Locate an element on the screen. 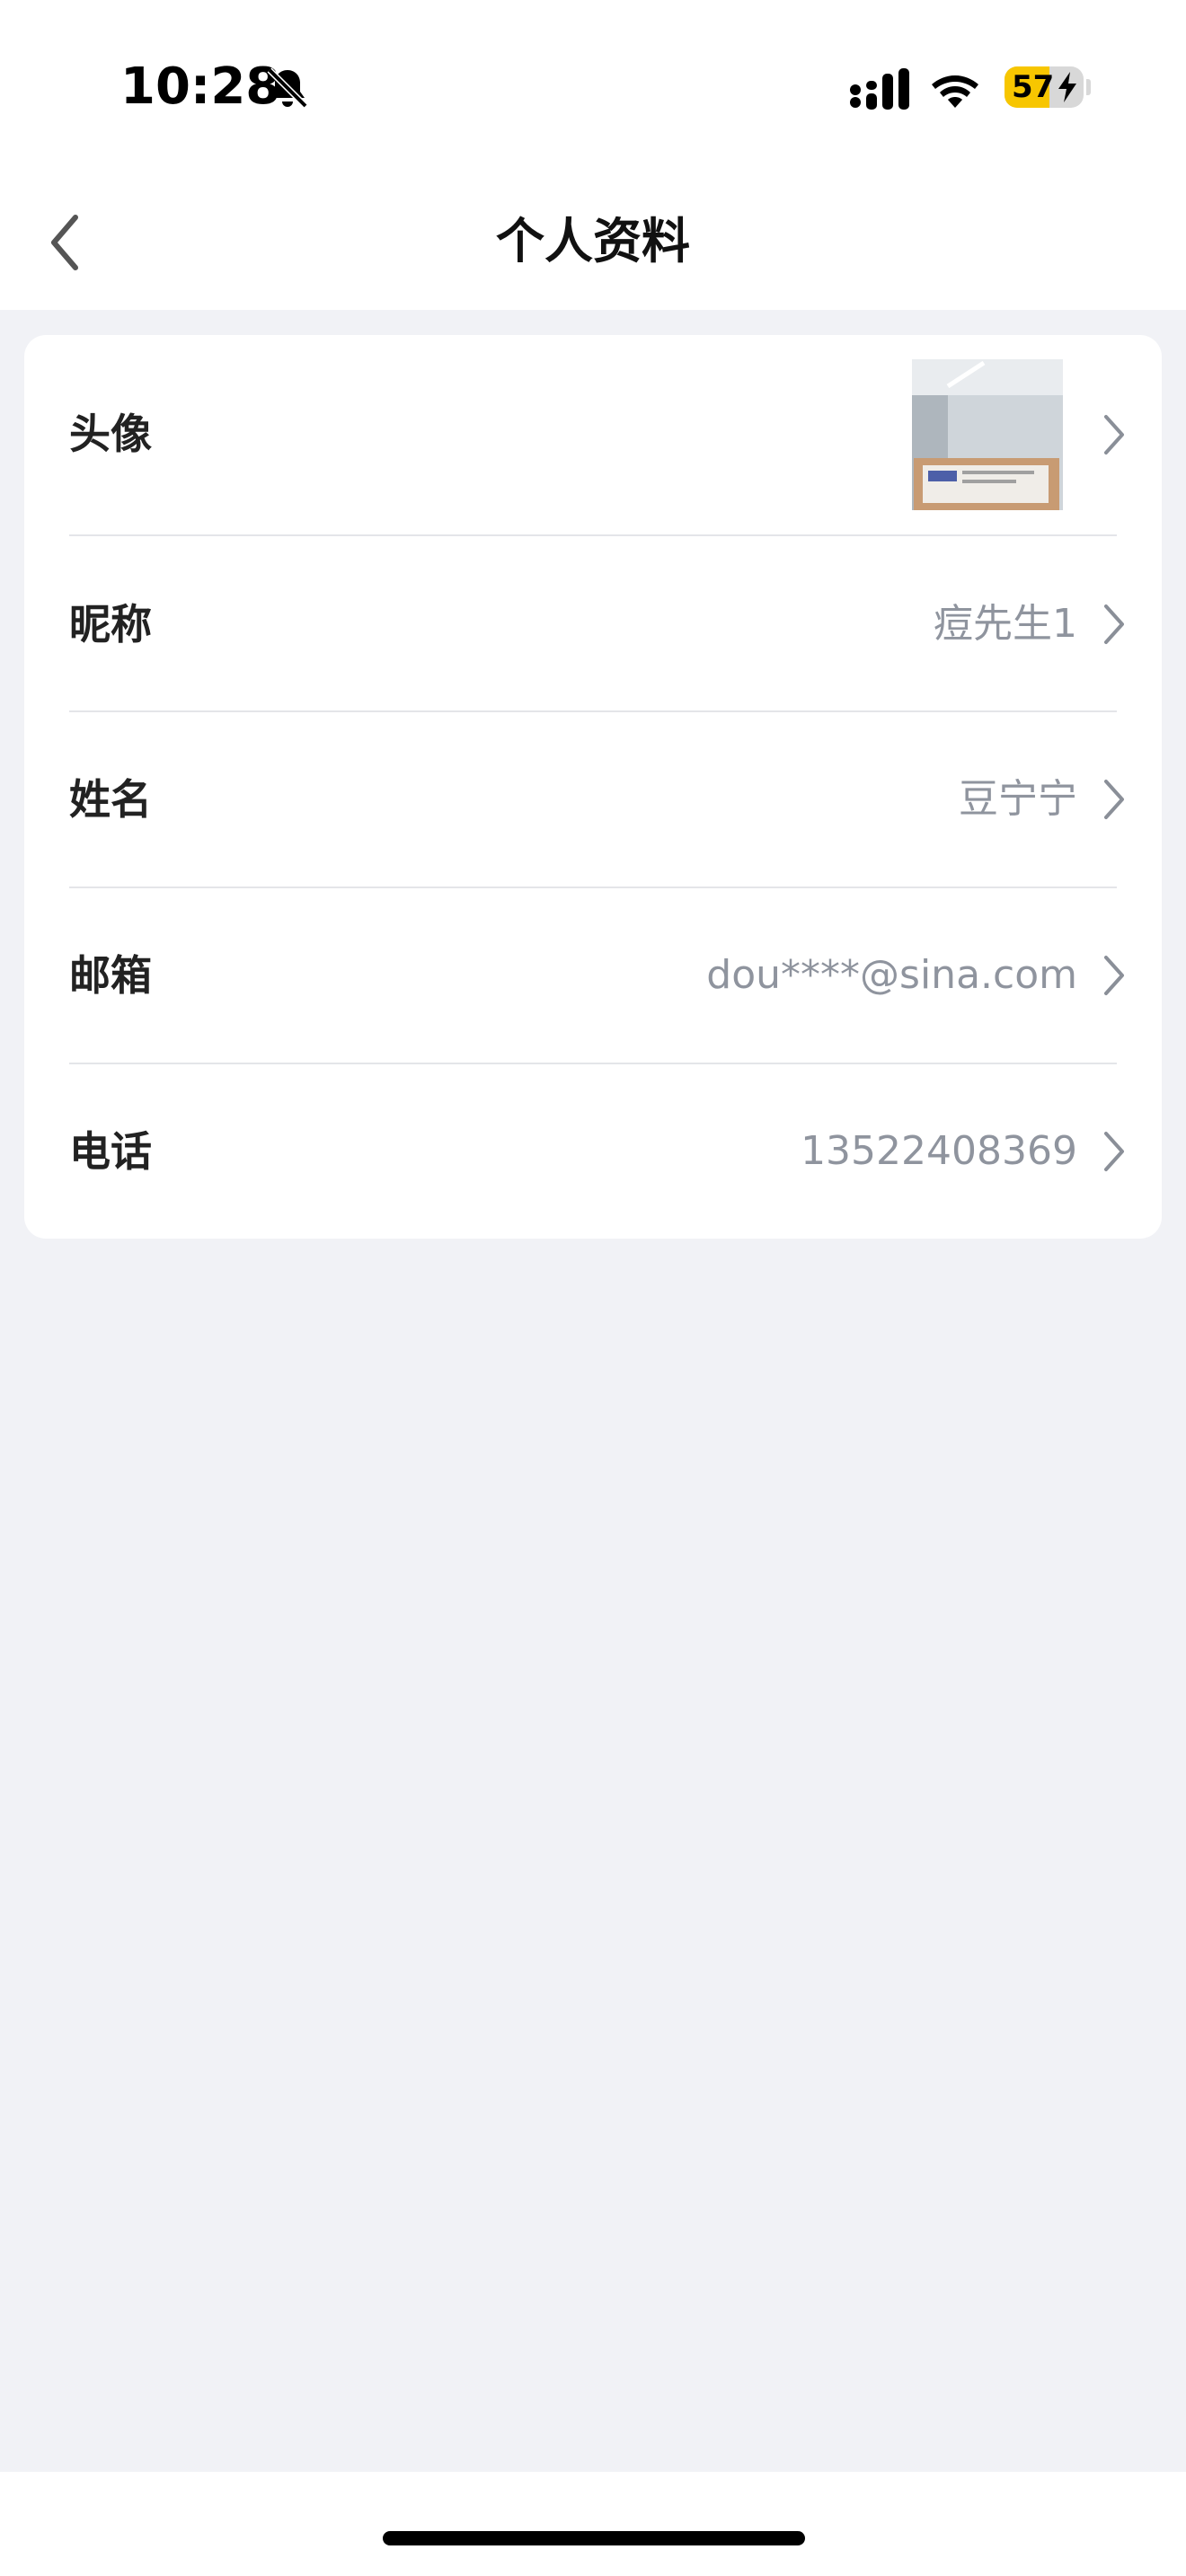  lightning-bolt-icon is located at coordinates (1067, 87).